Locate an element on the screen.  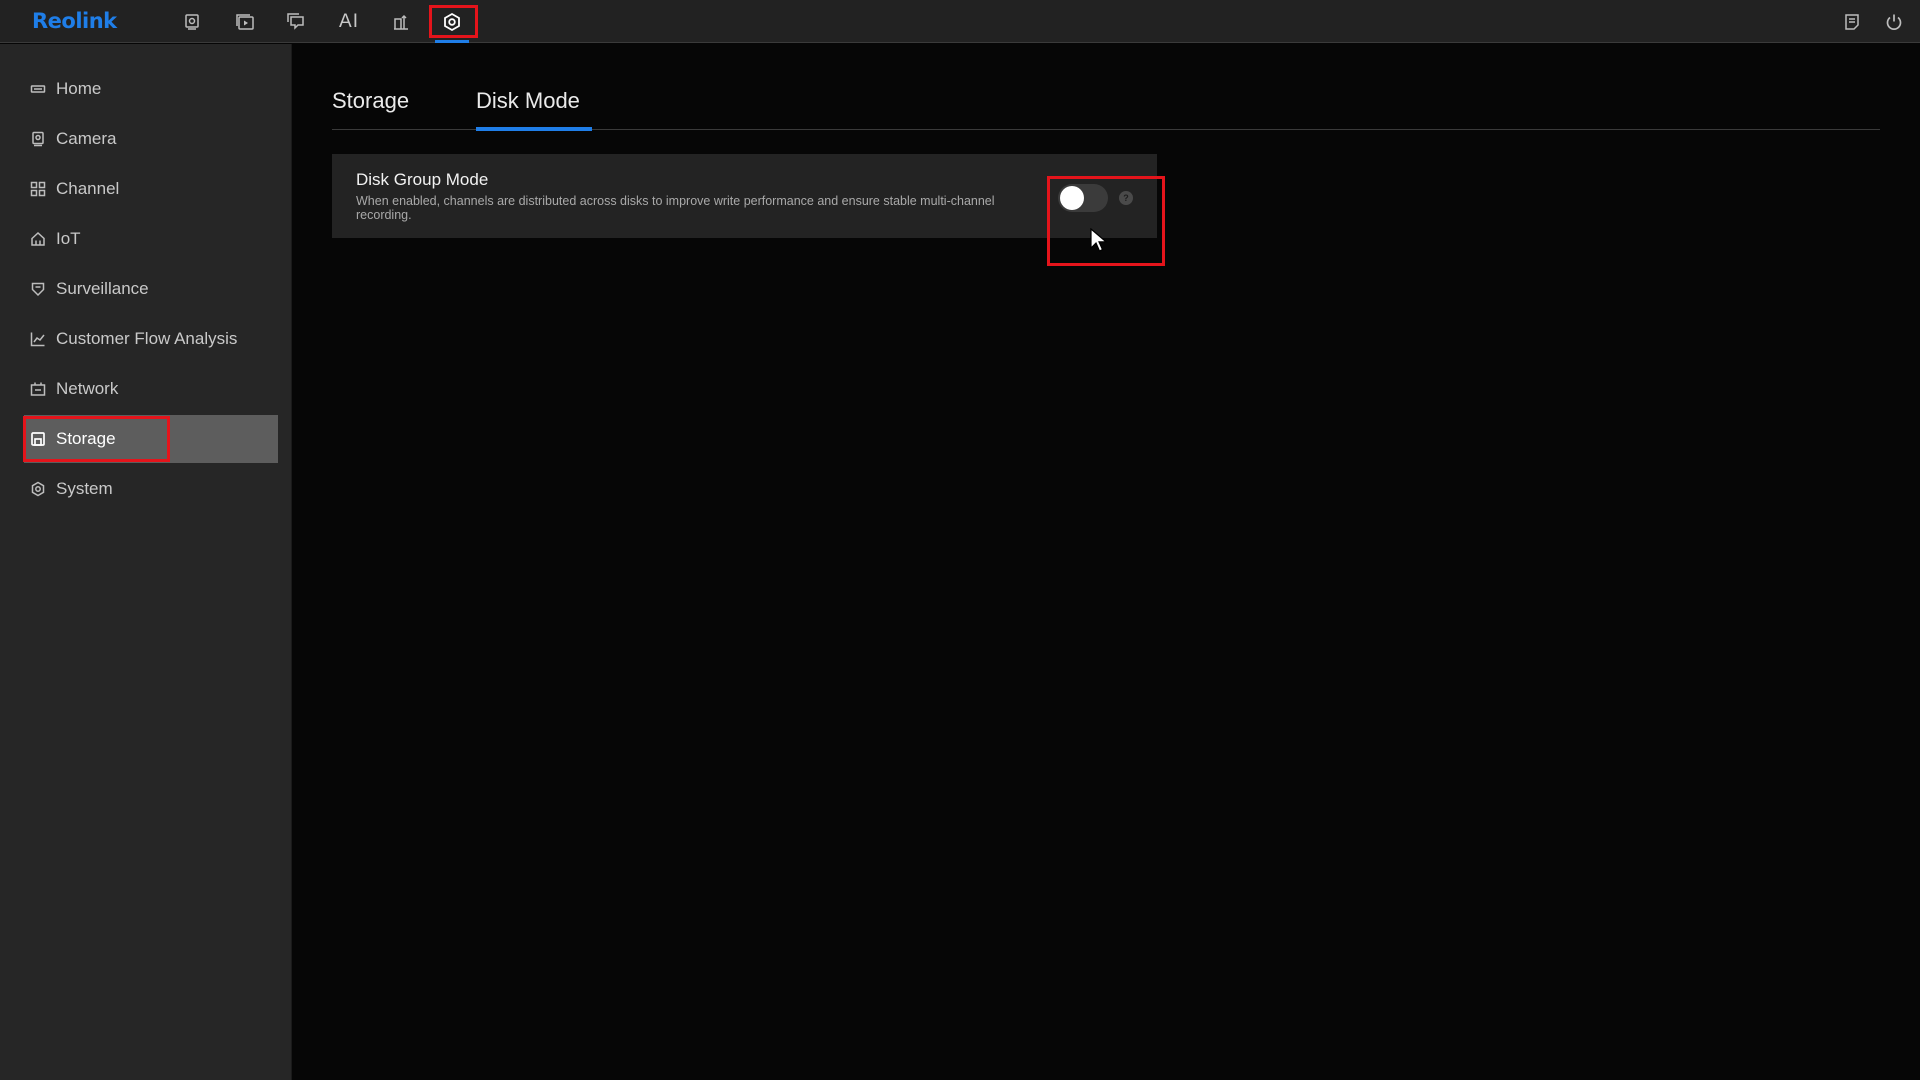
sidebar-item-label: Channel is located at coordinates (88, 188).